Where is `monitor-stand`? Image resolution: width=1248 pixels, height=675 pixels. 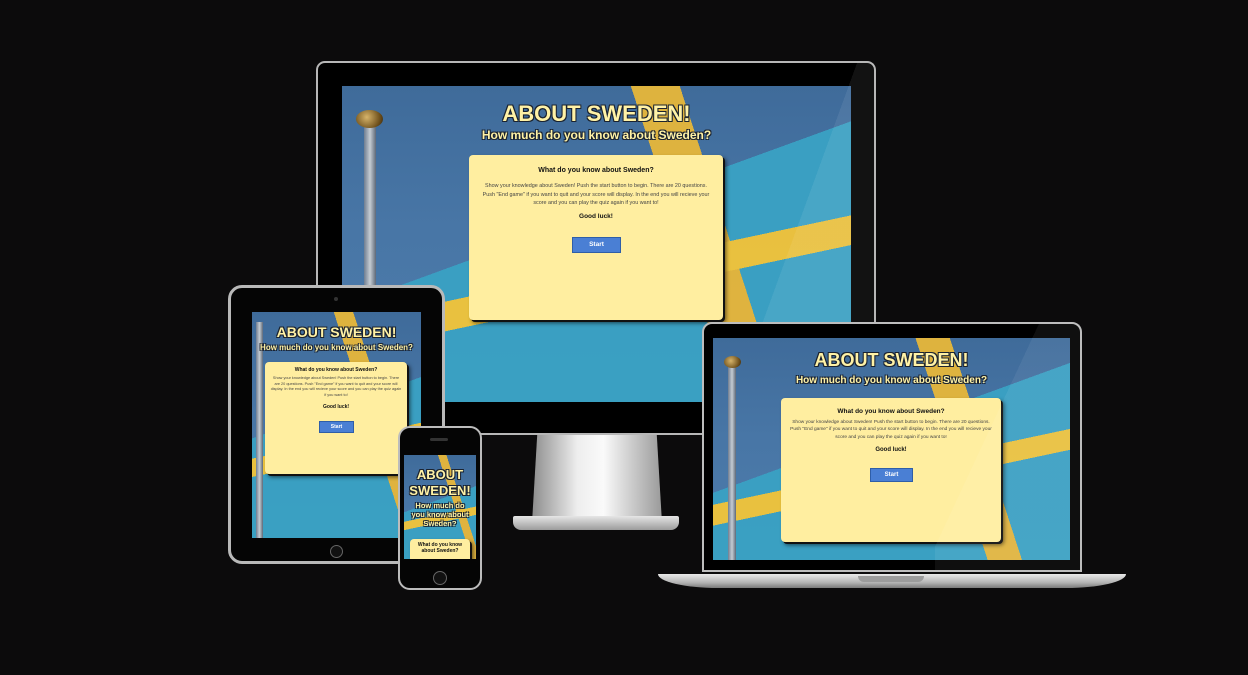
monitor-stand is located at coordinates (597, 479).